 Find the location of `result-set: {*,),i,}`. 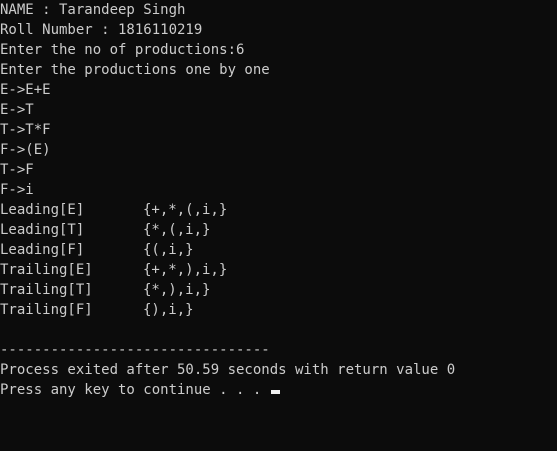

result-set: {*,),i,} is located at coordinates (177, 290).